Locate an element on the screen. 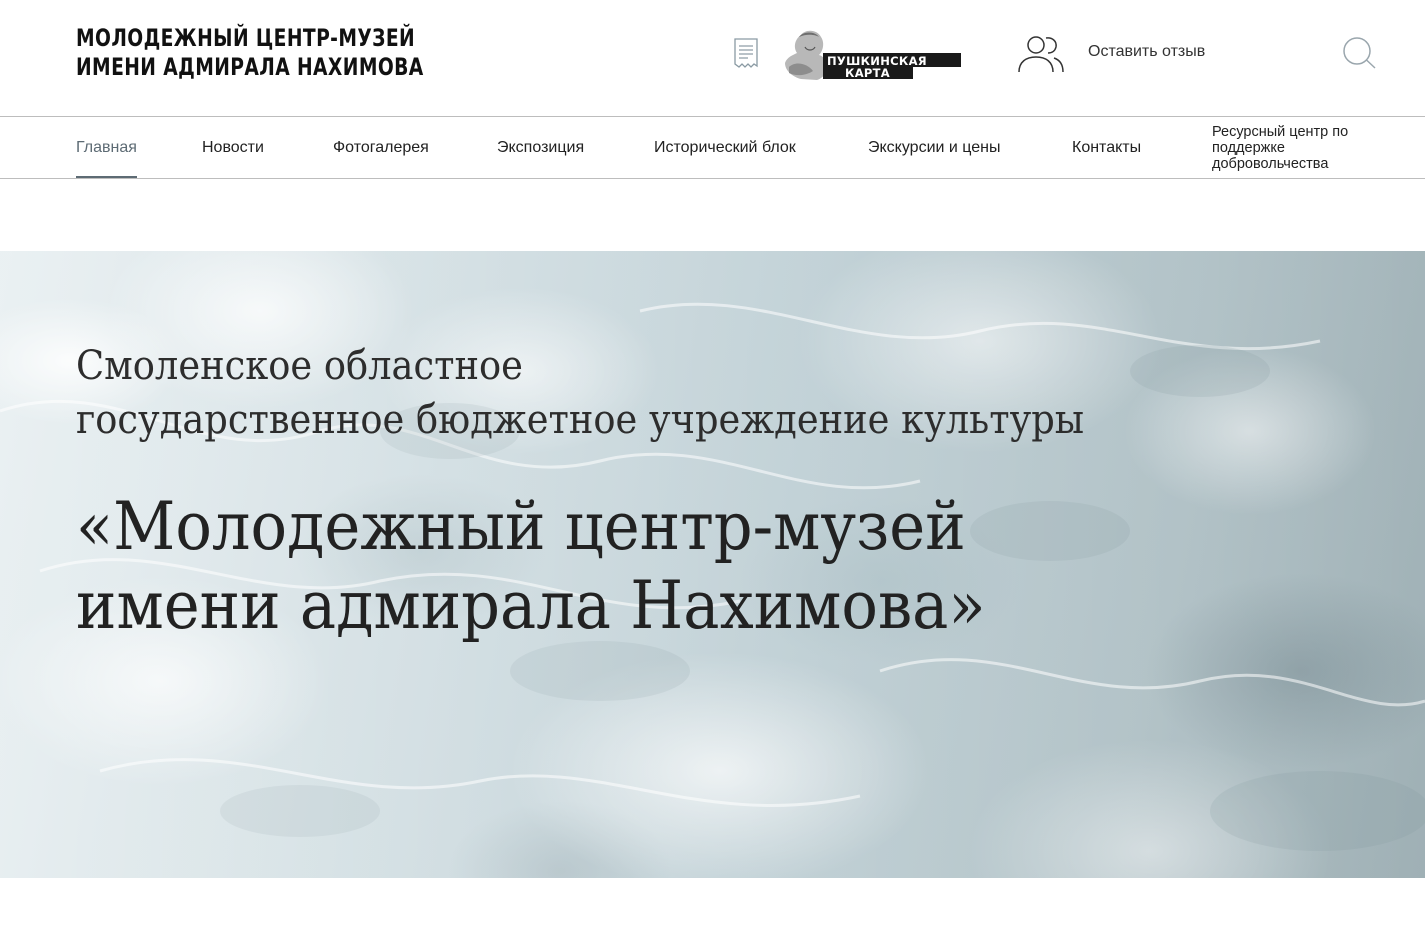 This screenshot has width=1425, height=936. nav-item-home: Главная is located at coordinates (106, 147).